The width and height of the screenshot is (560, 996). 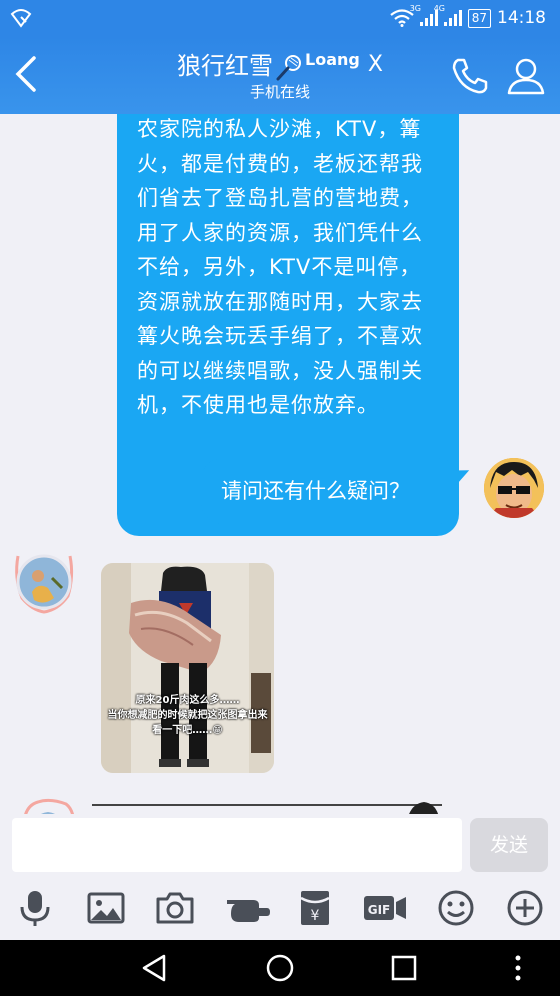 What do you see at coordinates (424, 808) in the screenshot?
I see `avatar-partial-icon` at bounding box center [424, 808].